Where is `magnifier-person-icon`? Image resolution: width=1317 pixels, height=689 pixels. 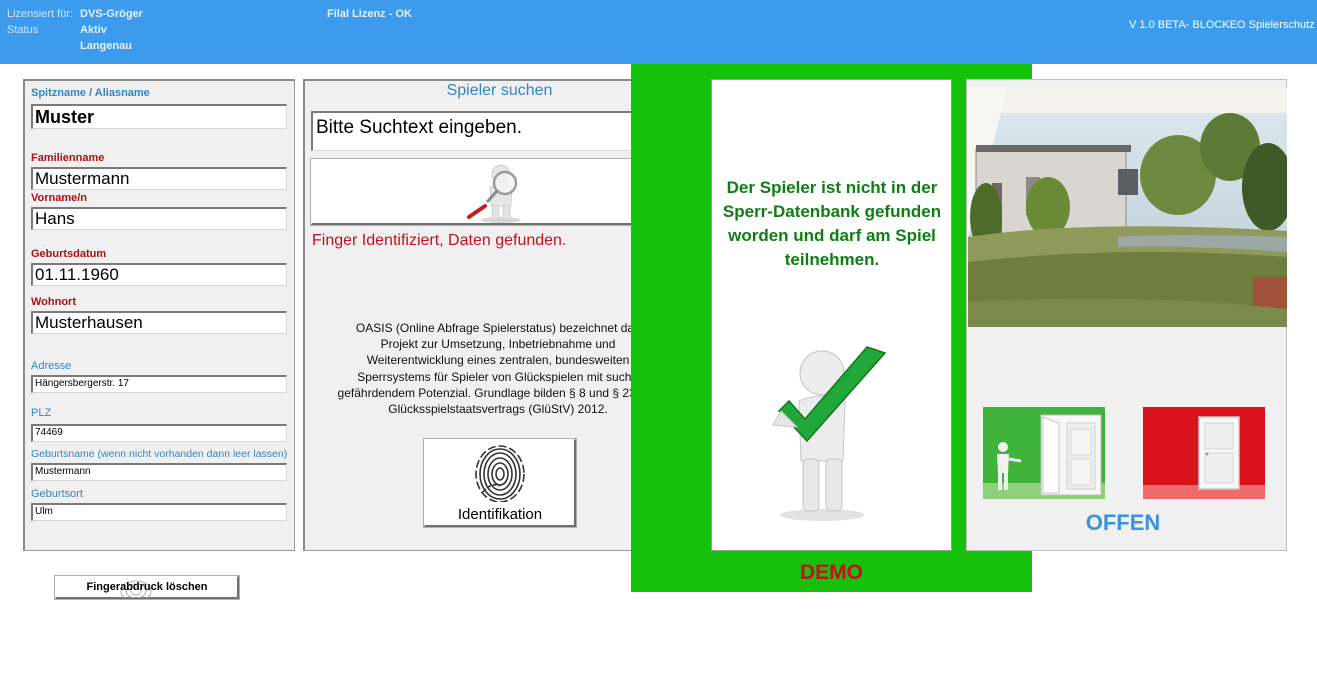
magnifier-person-icon is located at coordinates (494, 193).